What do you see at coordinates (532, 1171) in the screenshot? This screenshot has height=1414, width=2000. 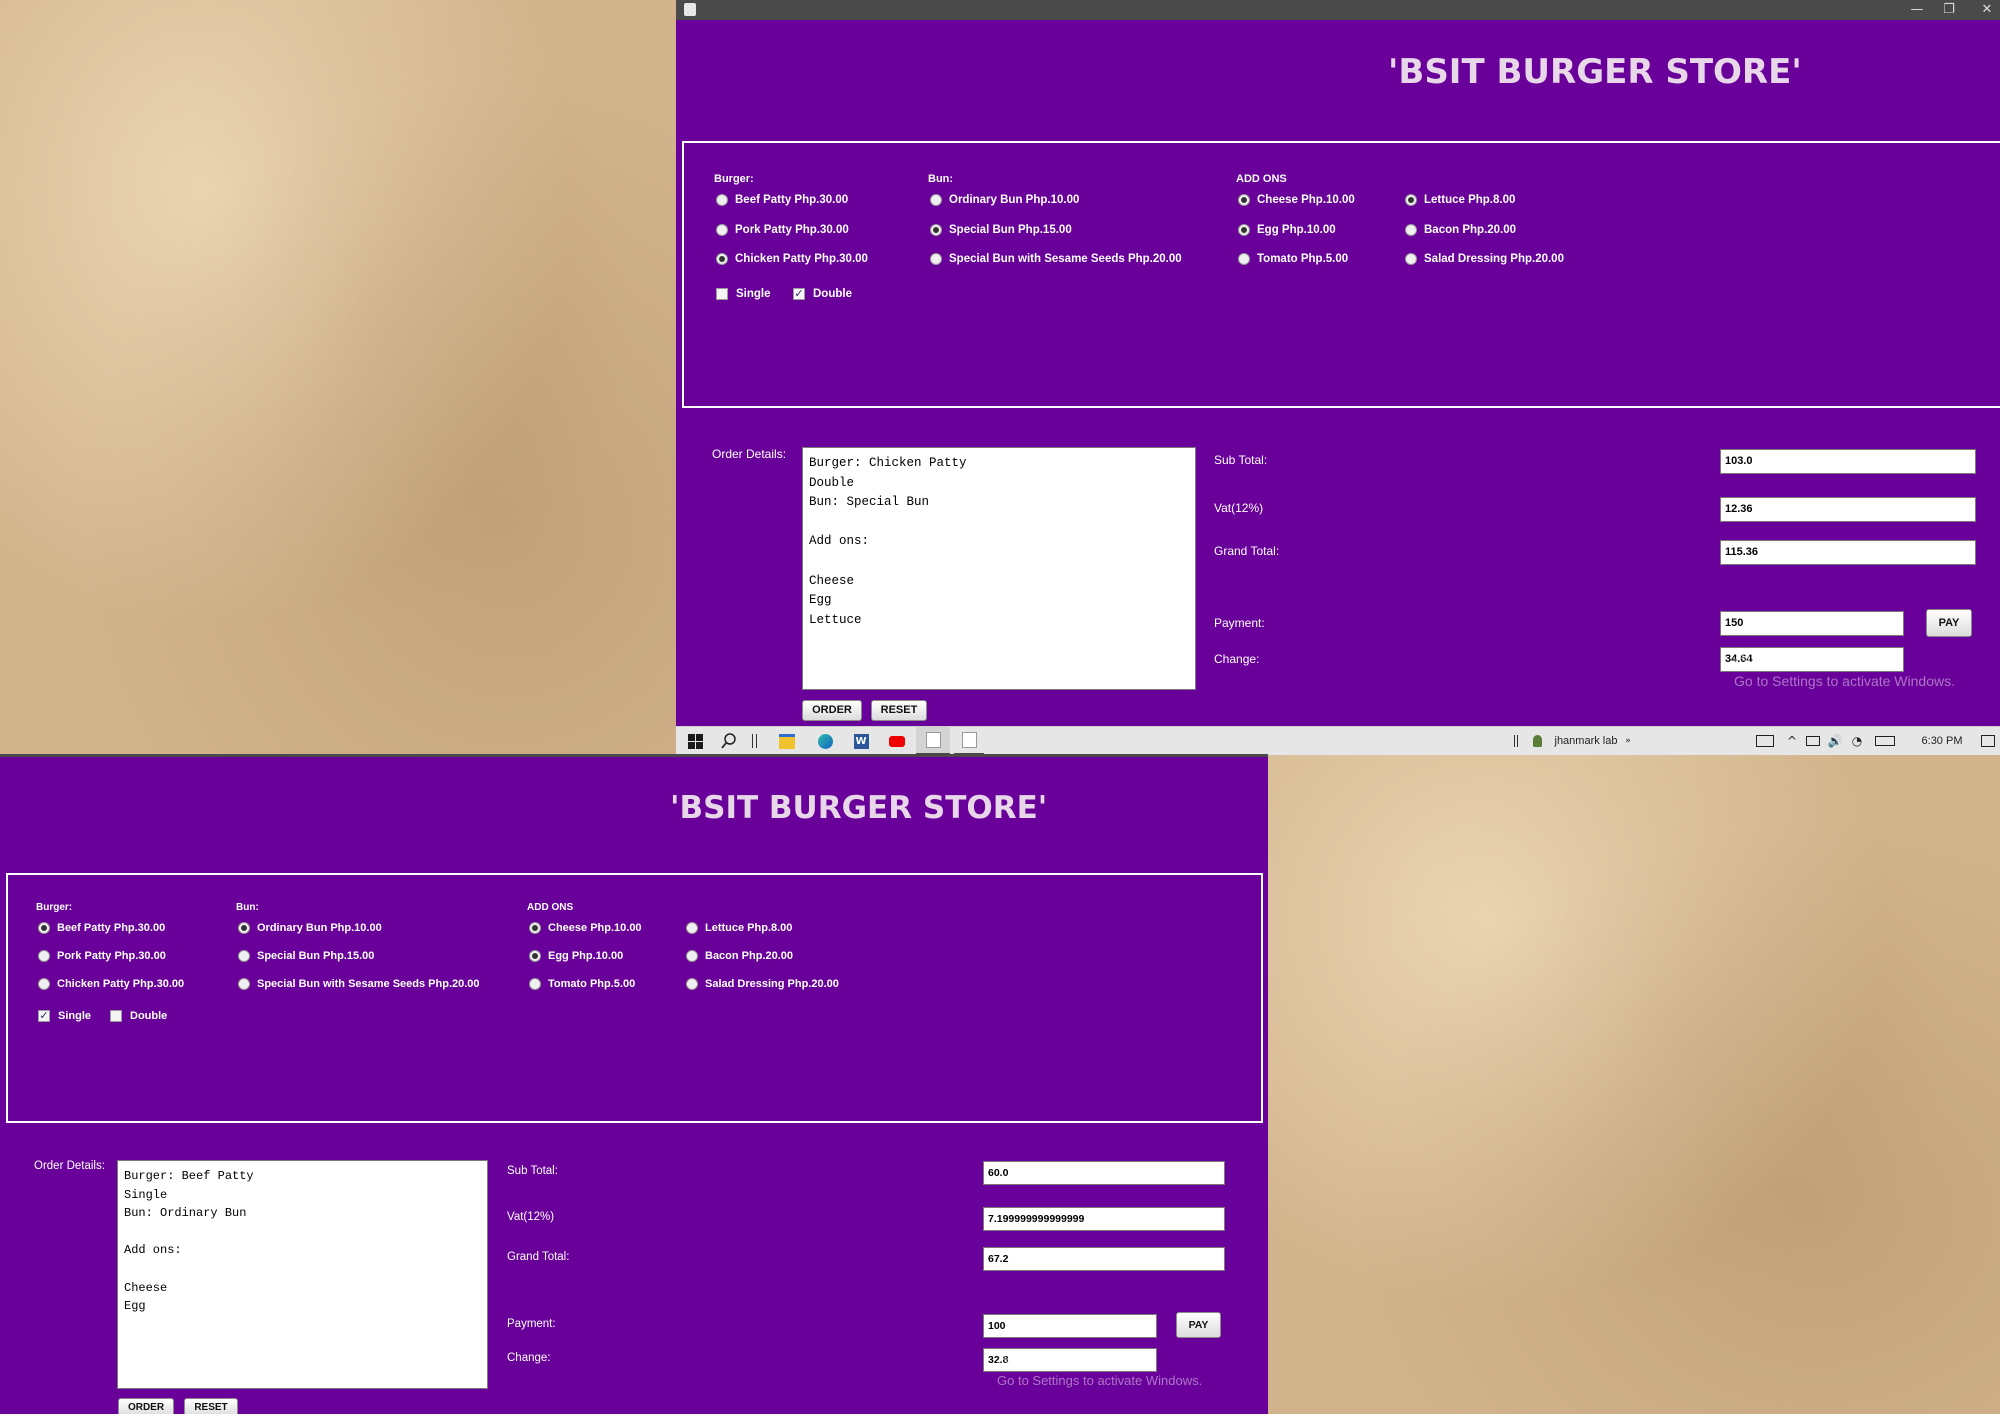 I see `subtotal-label: Sub Total:` at bounding box center [532, 1171].